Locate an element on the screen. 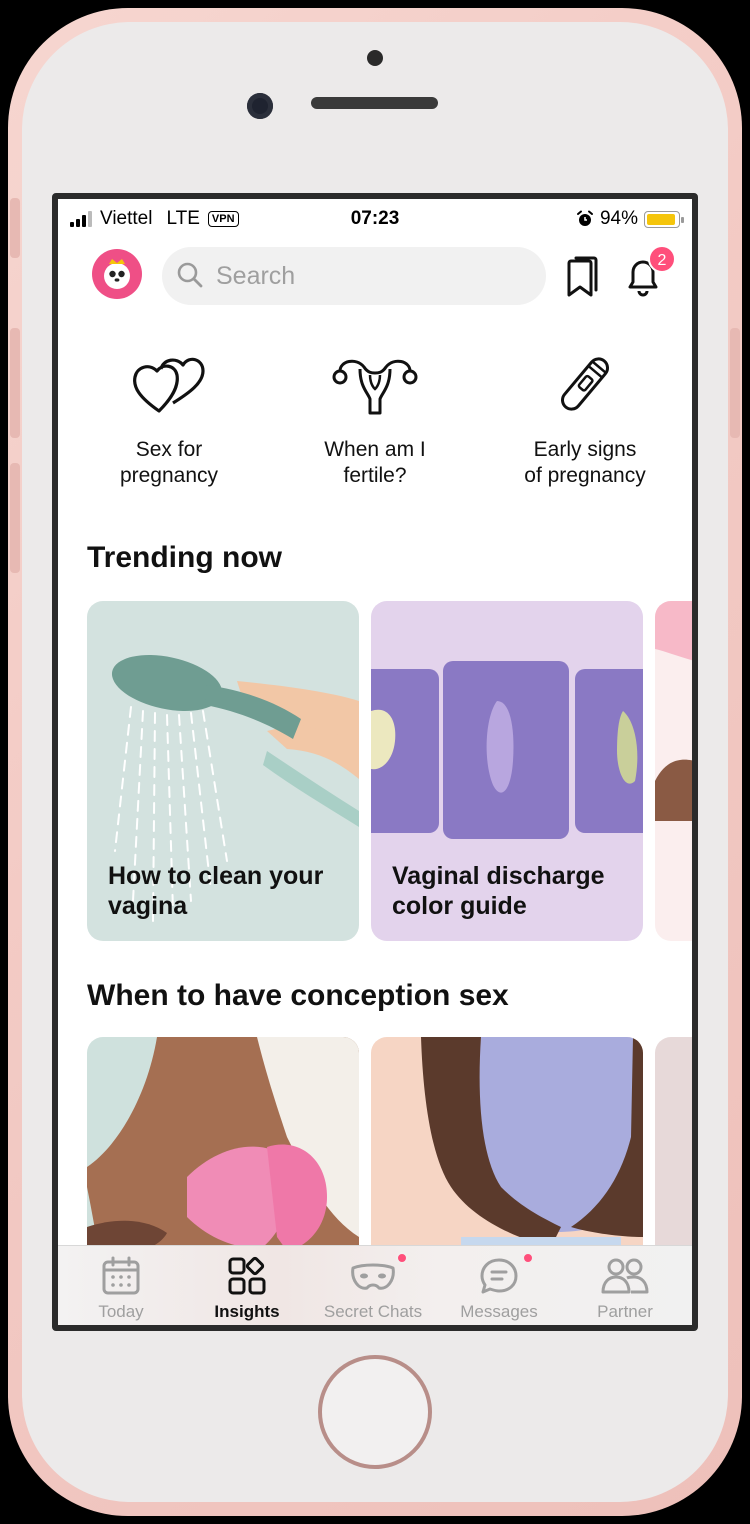 Image resolution: width=750 pixels, height=1524 pixels. quick-link-when-am-i-fertile: When am I fertile? is located at coordinates (375, 419).